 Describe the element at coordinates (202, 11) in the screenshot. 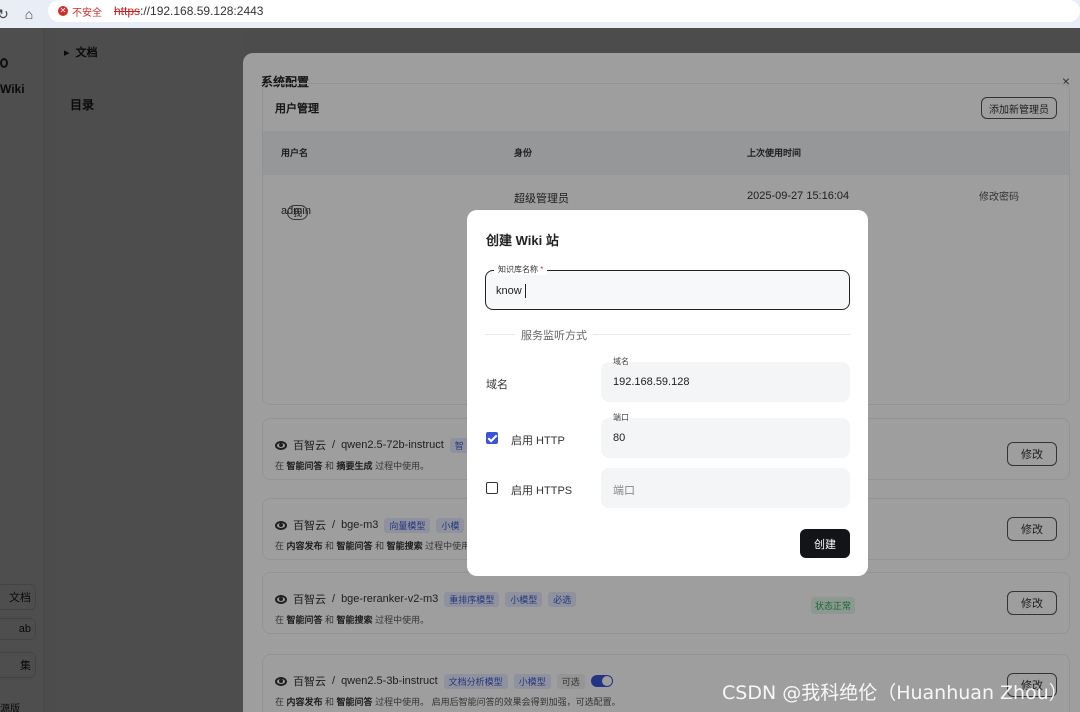

I see `url-host: ://192.168.59.128:2443` at that location.